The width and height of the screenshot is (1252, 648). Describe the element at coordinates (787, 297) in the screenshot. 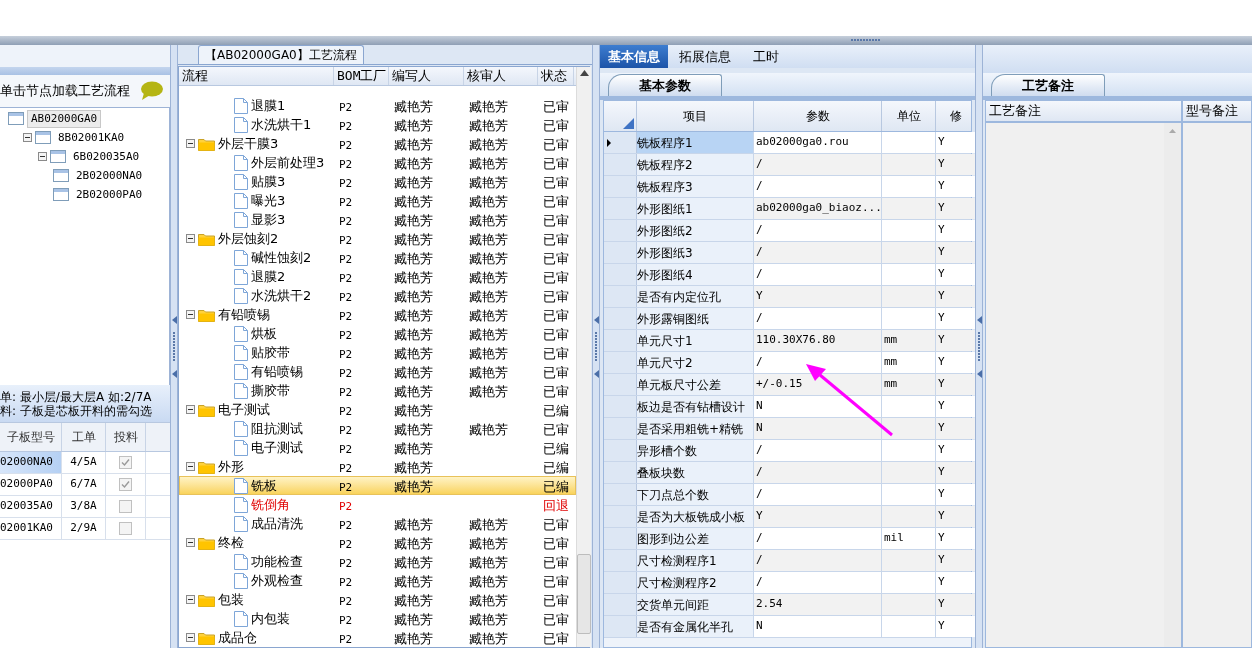

I see `table-row: 是否有内定位孔 Y Y` at that location.